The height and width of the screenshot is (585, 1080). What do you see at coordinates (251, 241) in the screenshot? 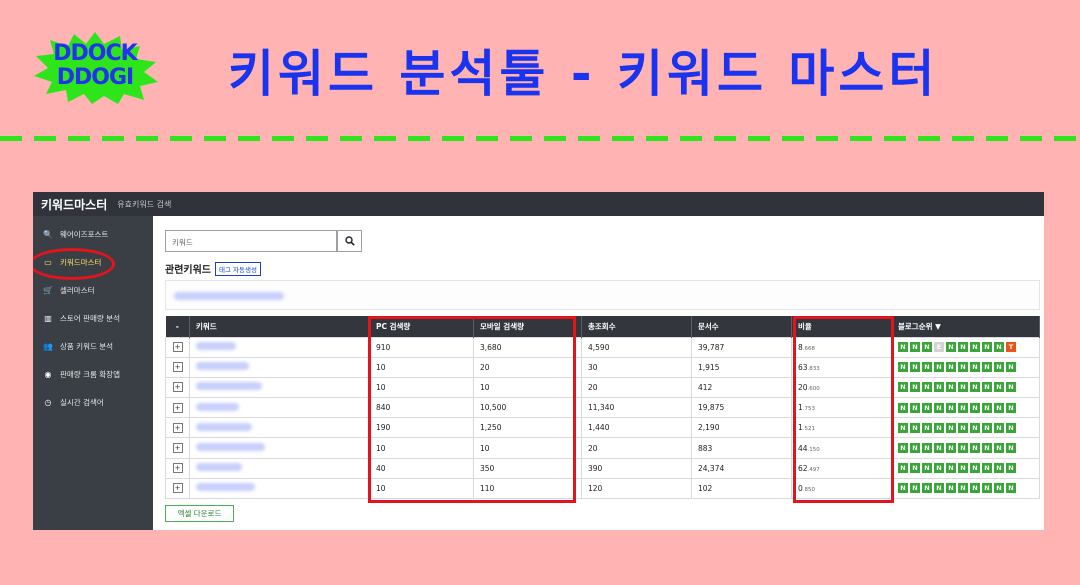
I see `search-input: 키워드` at bounding box center [251, 241].